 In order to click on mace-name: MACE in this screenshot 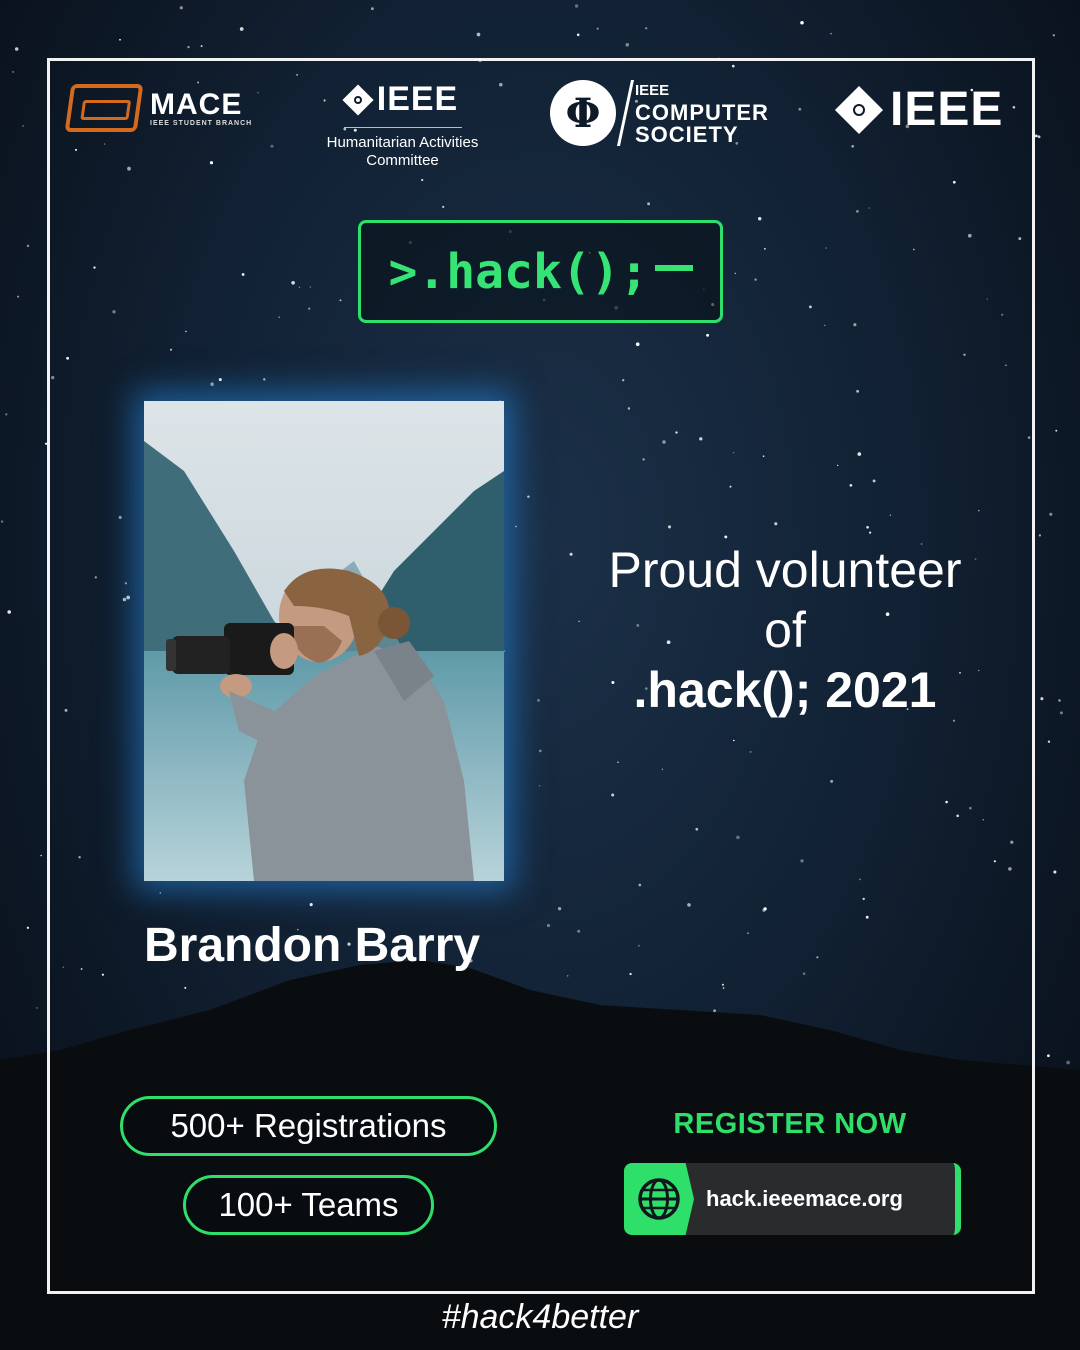, I will do `click(196, 104)`.